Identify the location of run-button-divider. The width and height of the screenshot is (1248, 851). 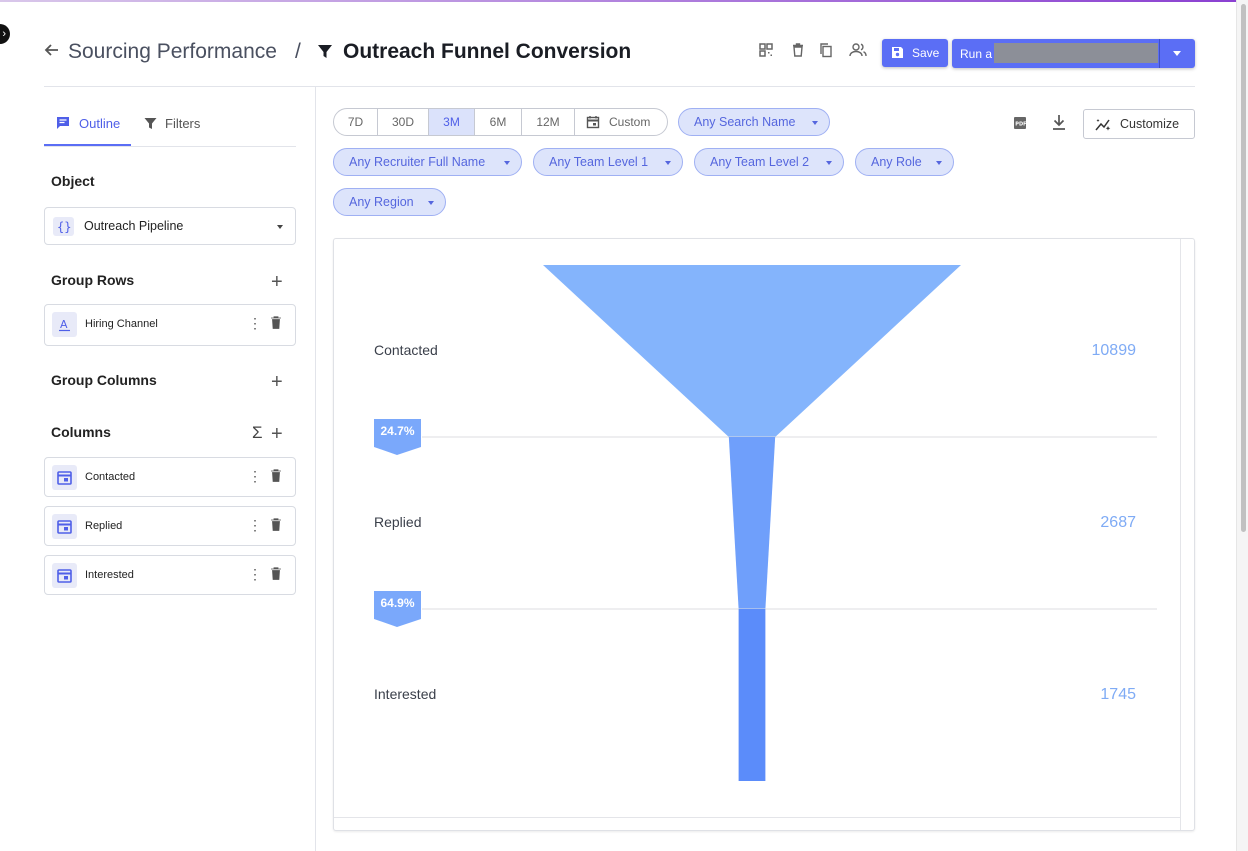
(1159, 53).